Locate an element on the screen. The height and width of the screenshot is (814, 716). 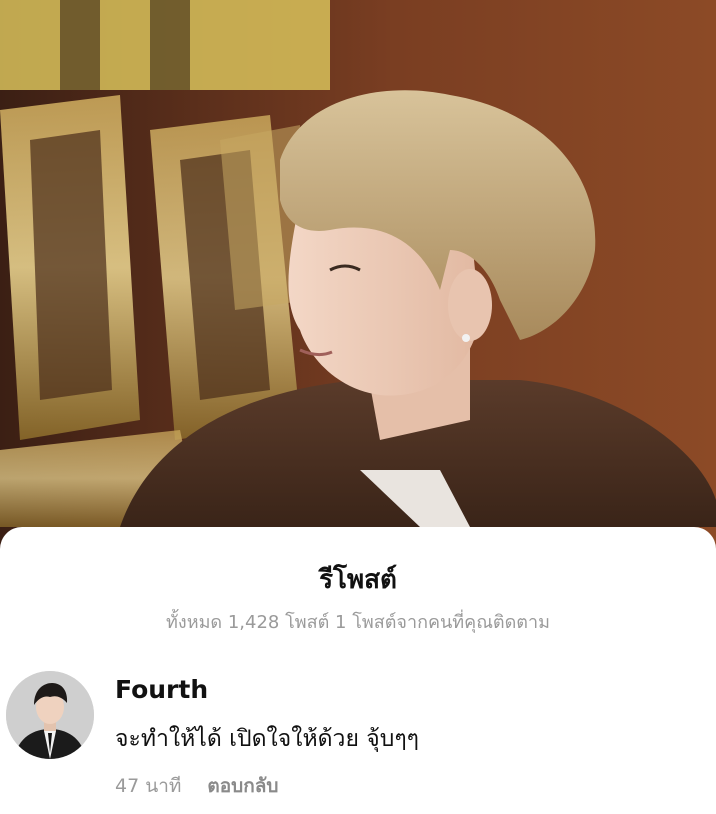
sheet-title: รีโพสต์ is located at coordinates (358, 580).